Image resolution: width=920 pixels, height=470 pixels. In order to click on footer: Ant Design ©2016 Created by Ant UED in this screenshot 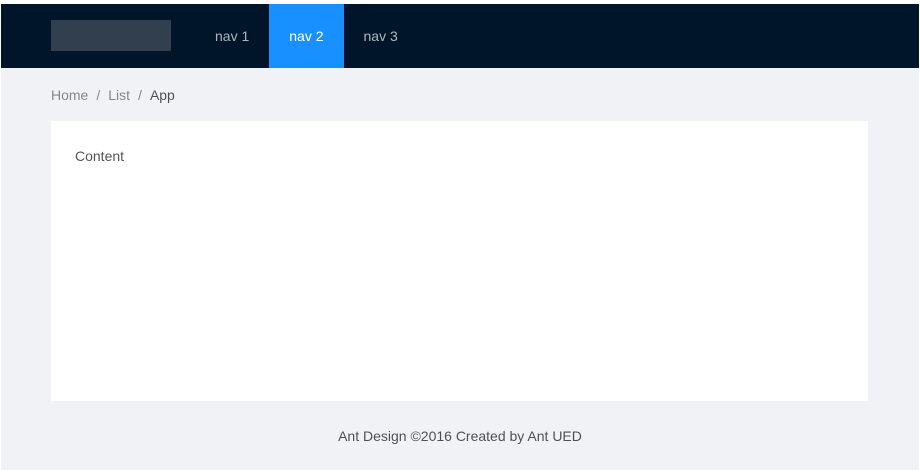, I will do `click(460, 436)`.